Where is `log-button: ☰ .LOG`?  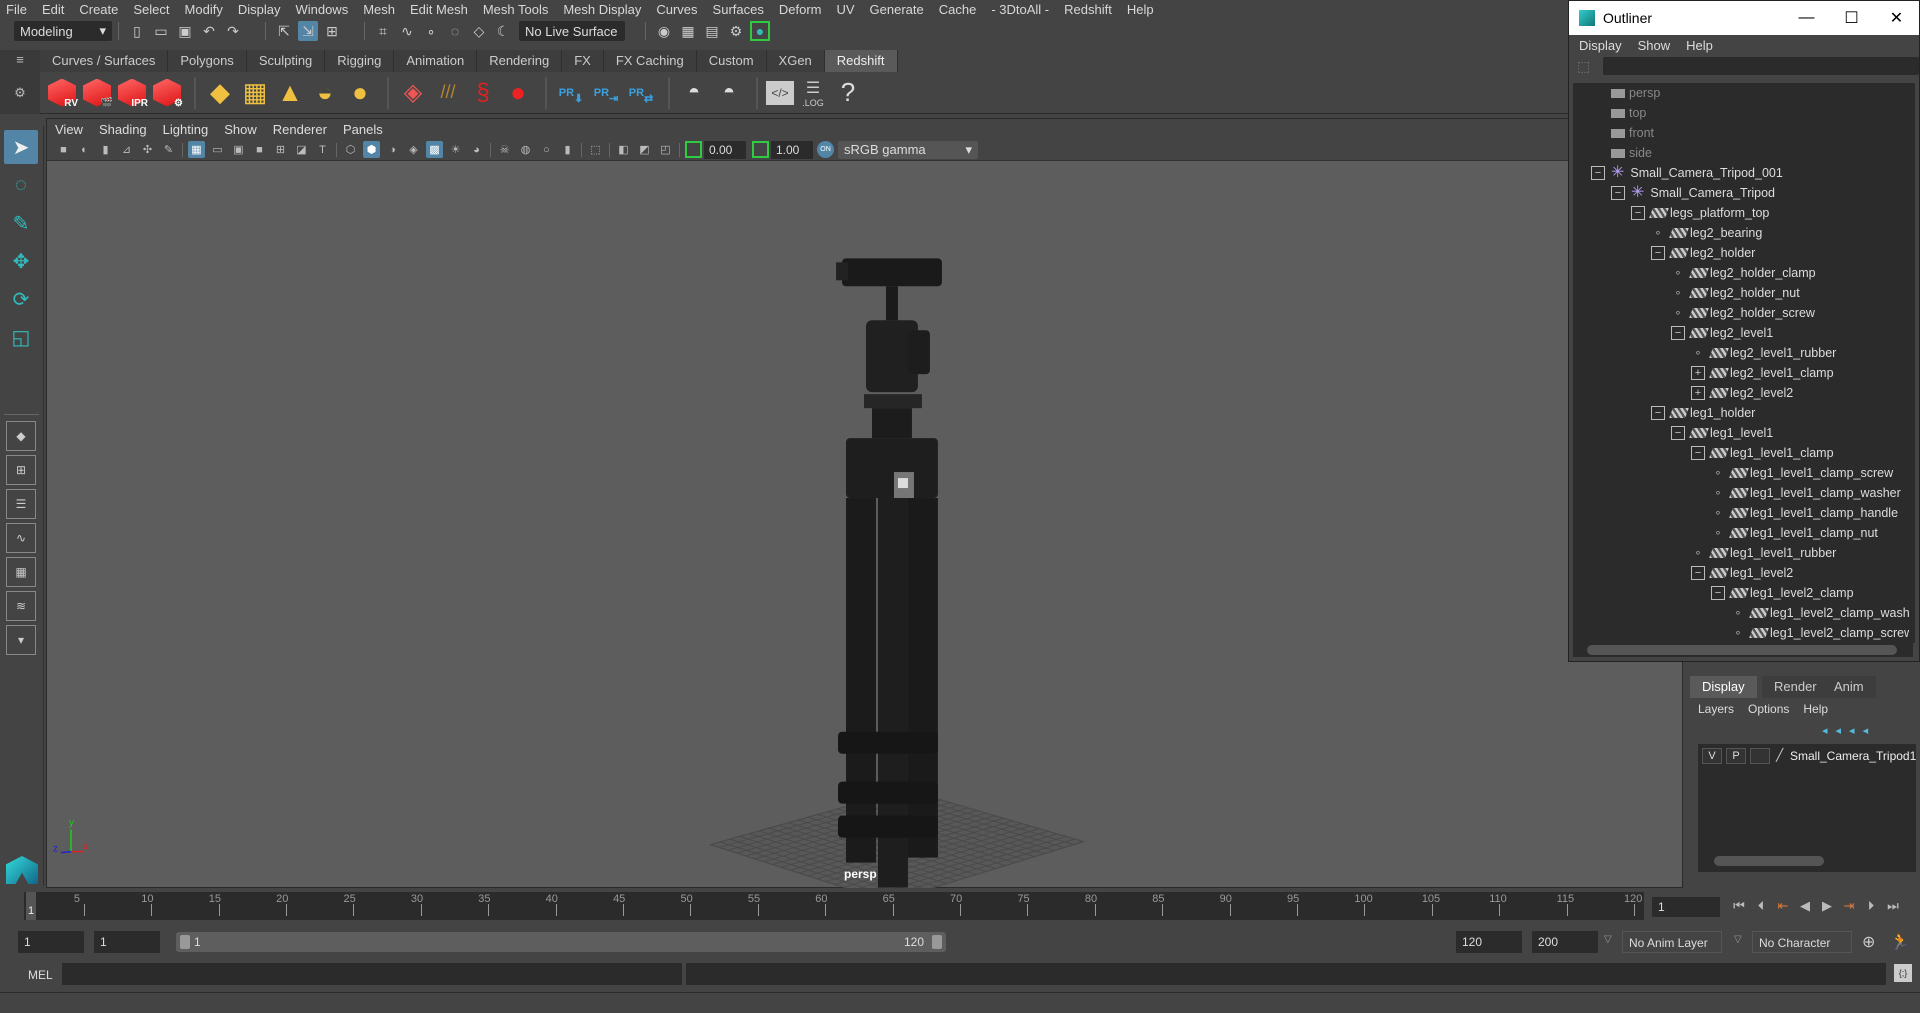
log-button: ☰ .LOG is located at coordinates (813, 93).